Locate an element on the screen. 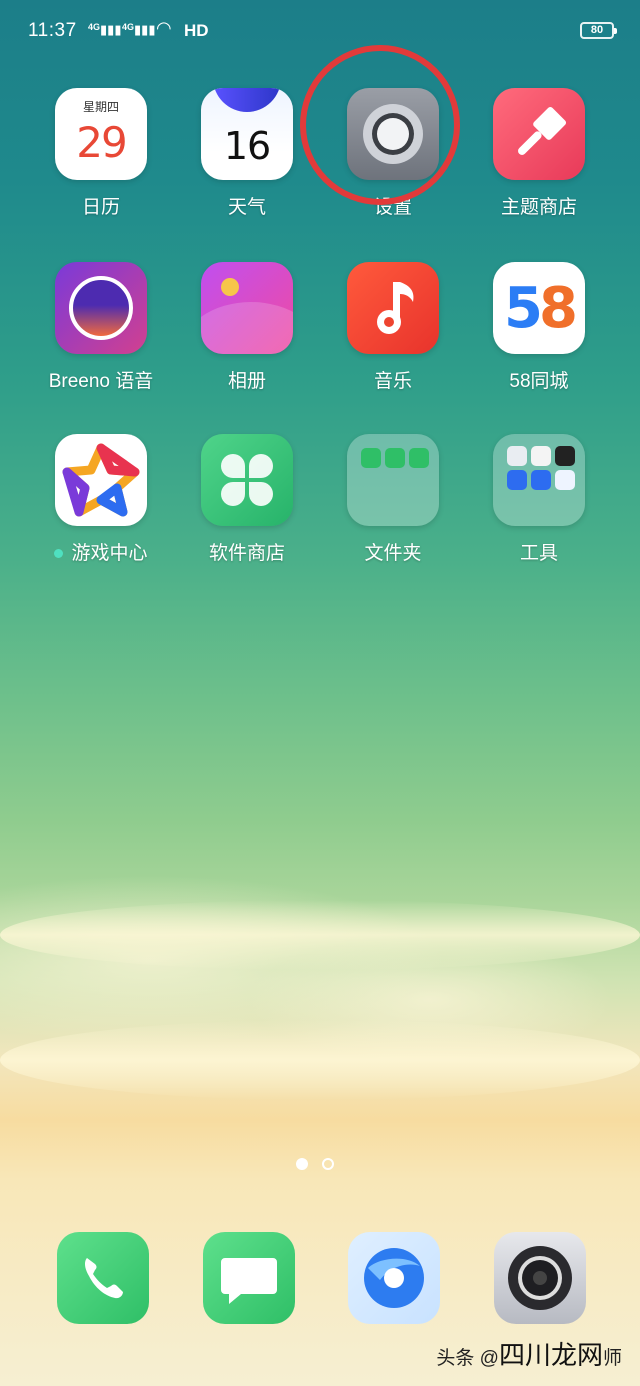  status-time: 11:37 is located at coordinates (52, 30).